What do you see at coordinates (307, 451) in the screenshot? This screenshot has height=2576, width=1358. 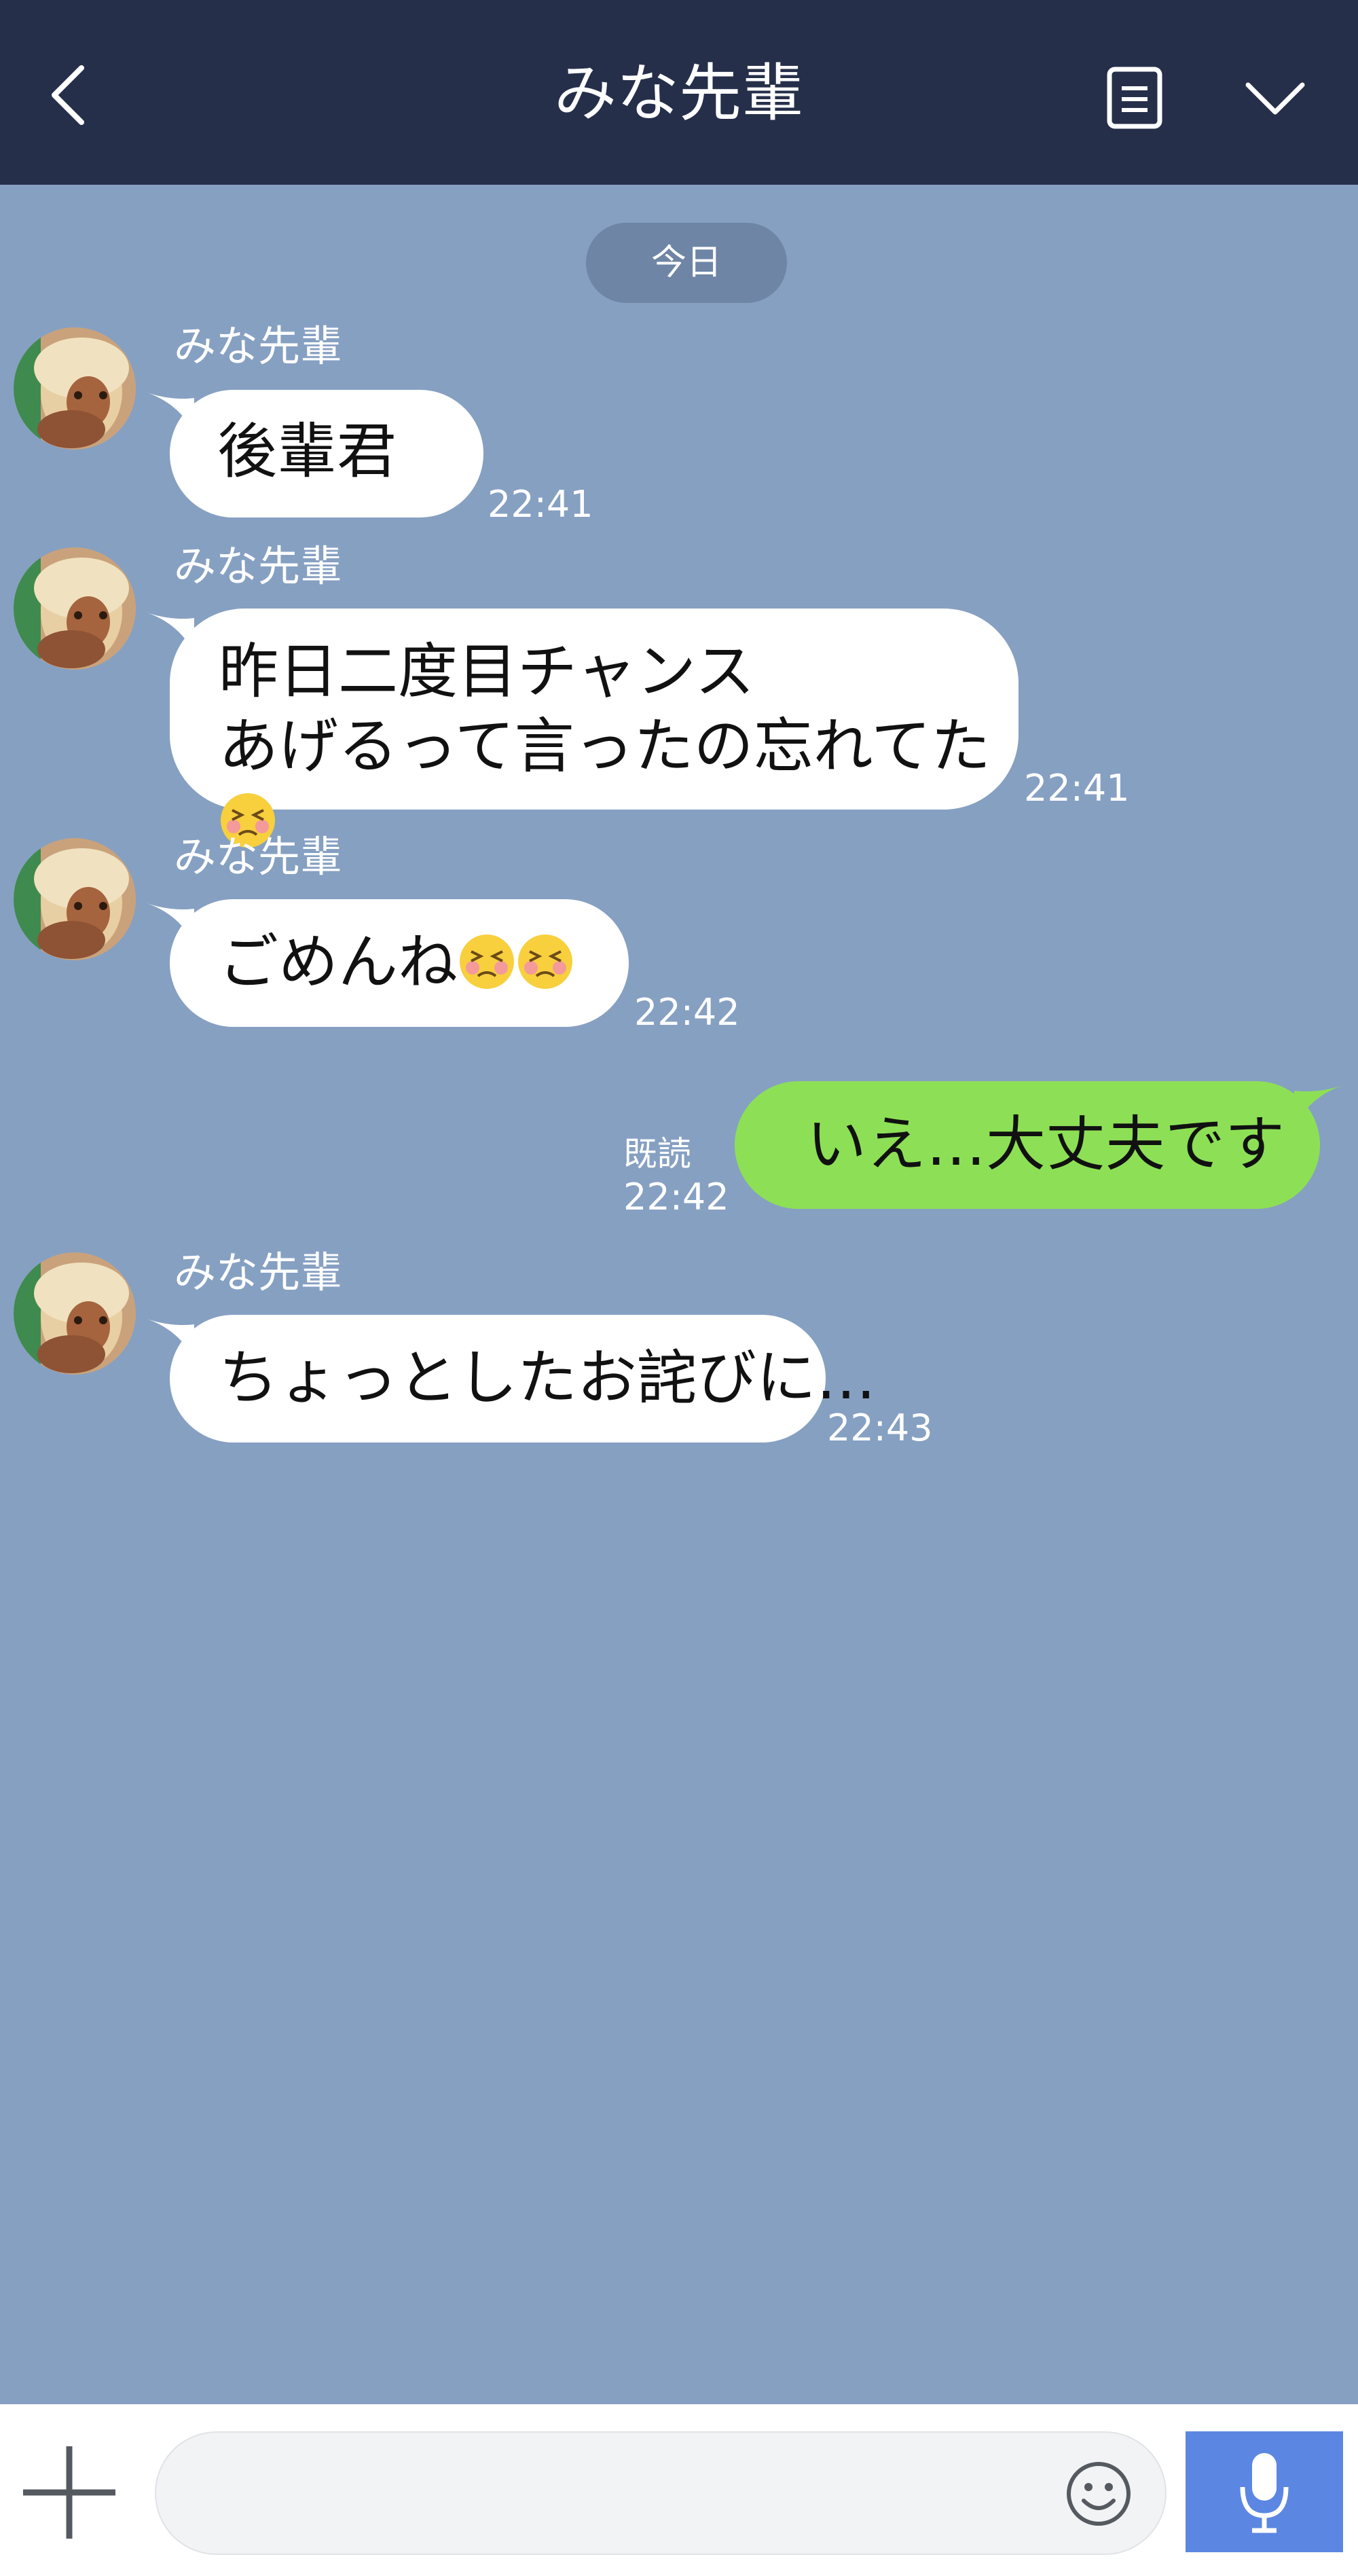 I see `message-text: 後輩君` at bounding box center [307, 451].